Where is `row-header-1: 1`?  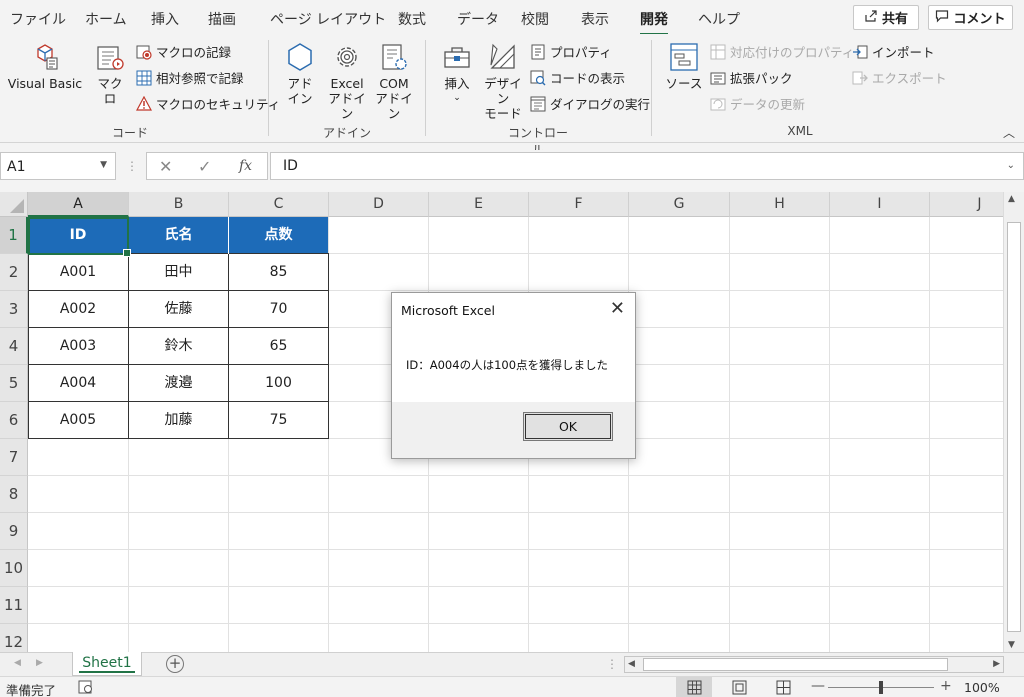
row-header-1: 1 is located at coordinates (14, 235).